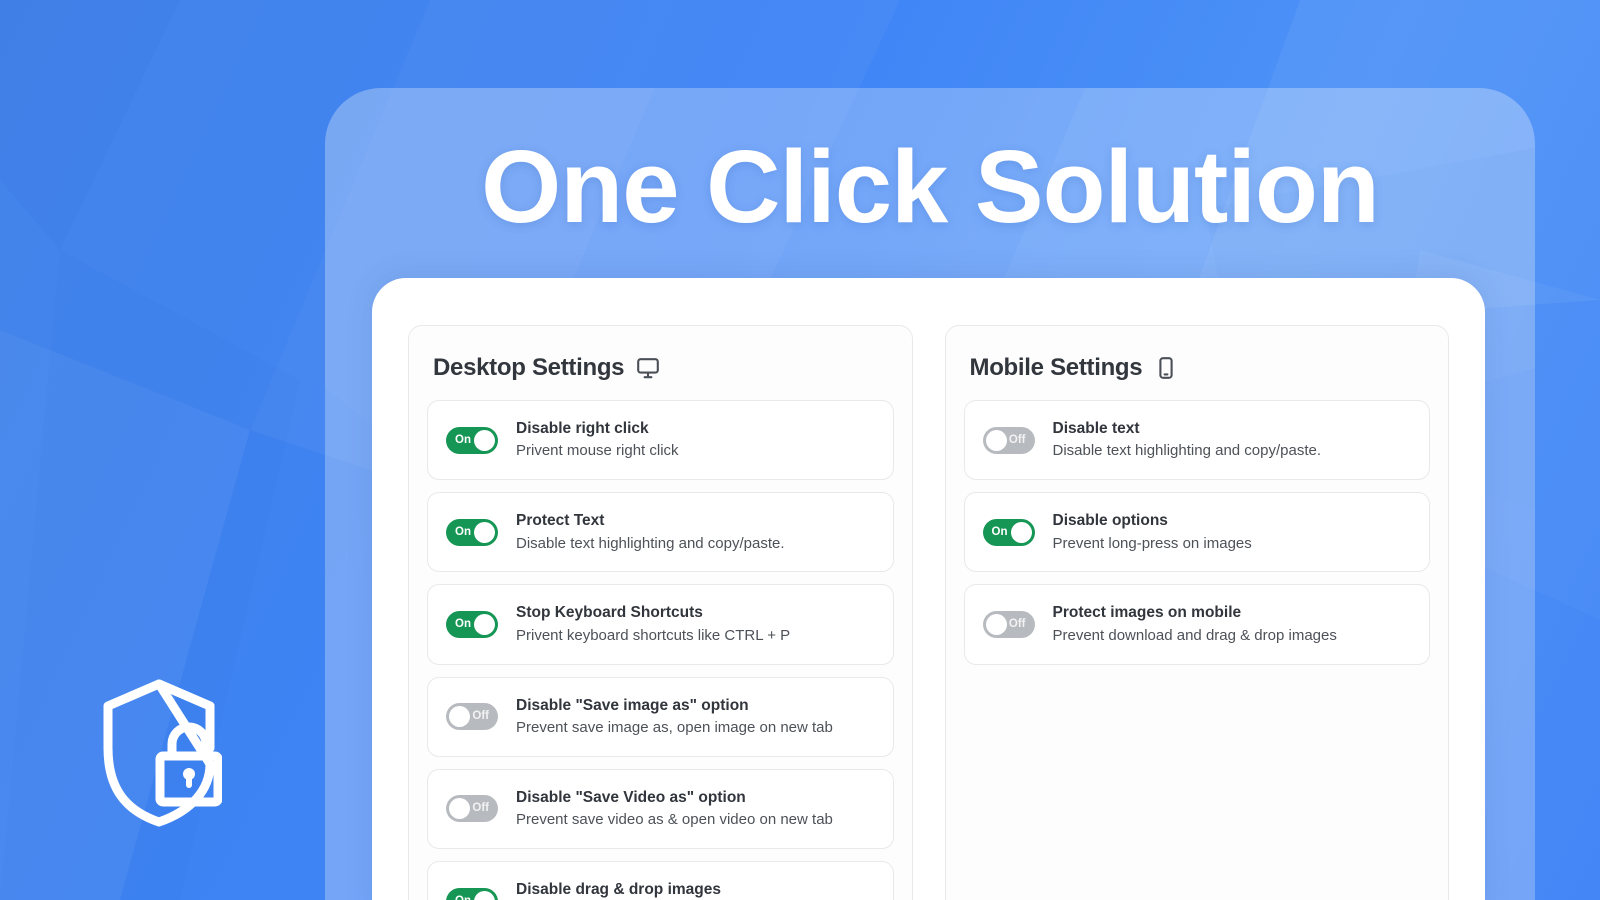  I want to click on page-title: One Click Solution, so click(930, 186).